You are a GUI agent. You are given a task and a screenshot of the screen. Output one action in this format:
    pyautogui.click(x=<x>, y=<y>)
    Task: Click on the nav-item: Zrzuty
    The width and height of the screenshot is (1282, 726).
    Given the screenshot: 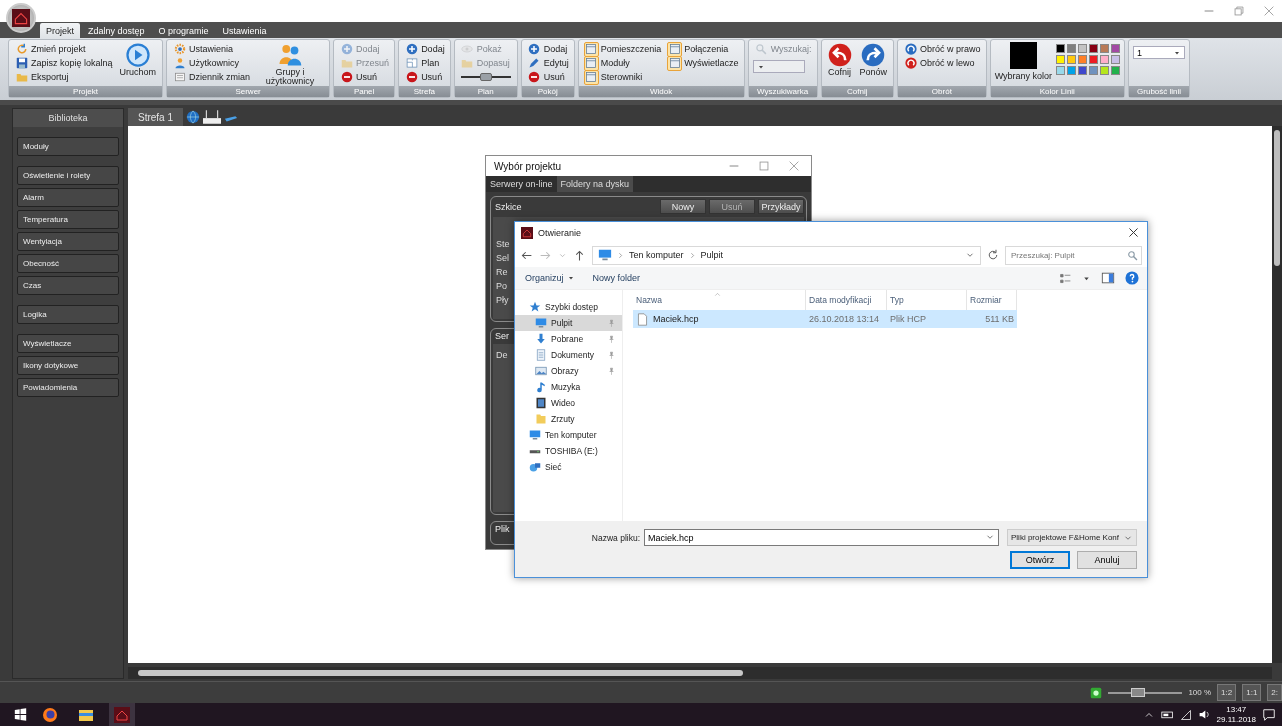 What is the action you would take?
    pyautogui.click(x=568, y=419)
    